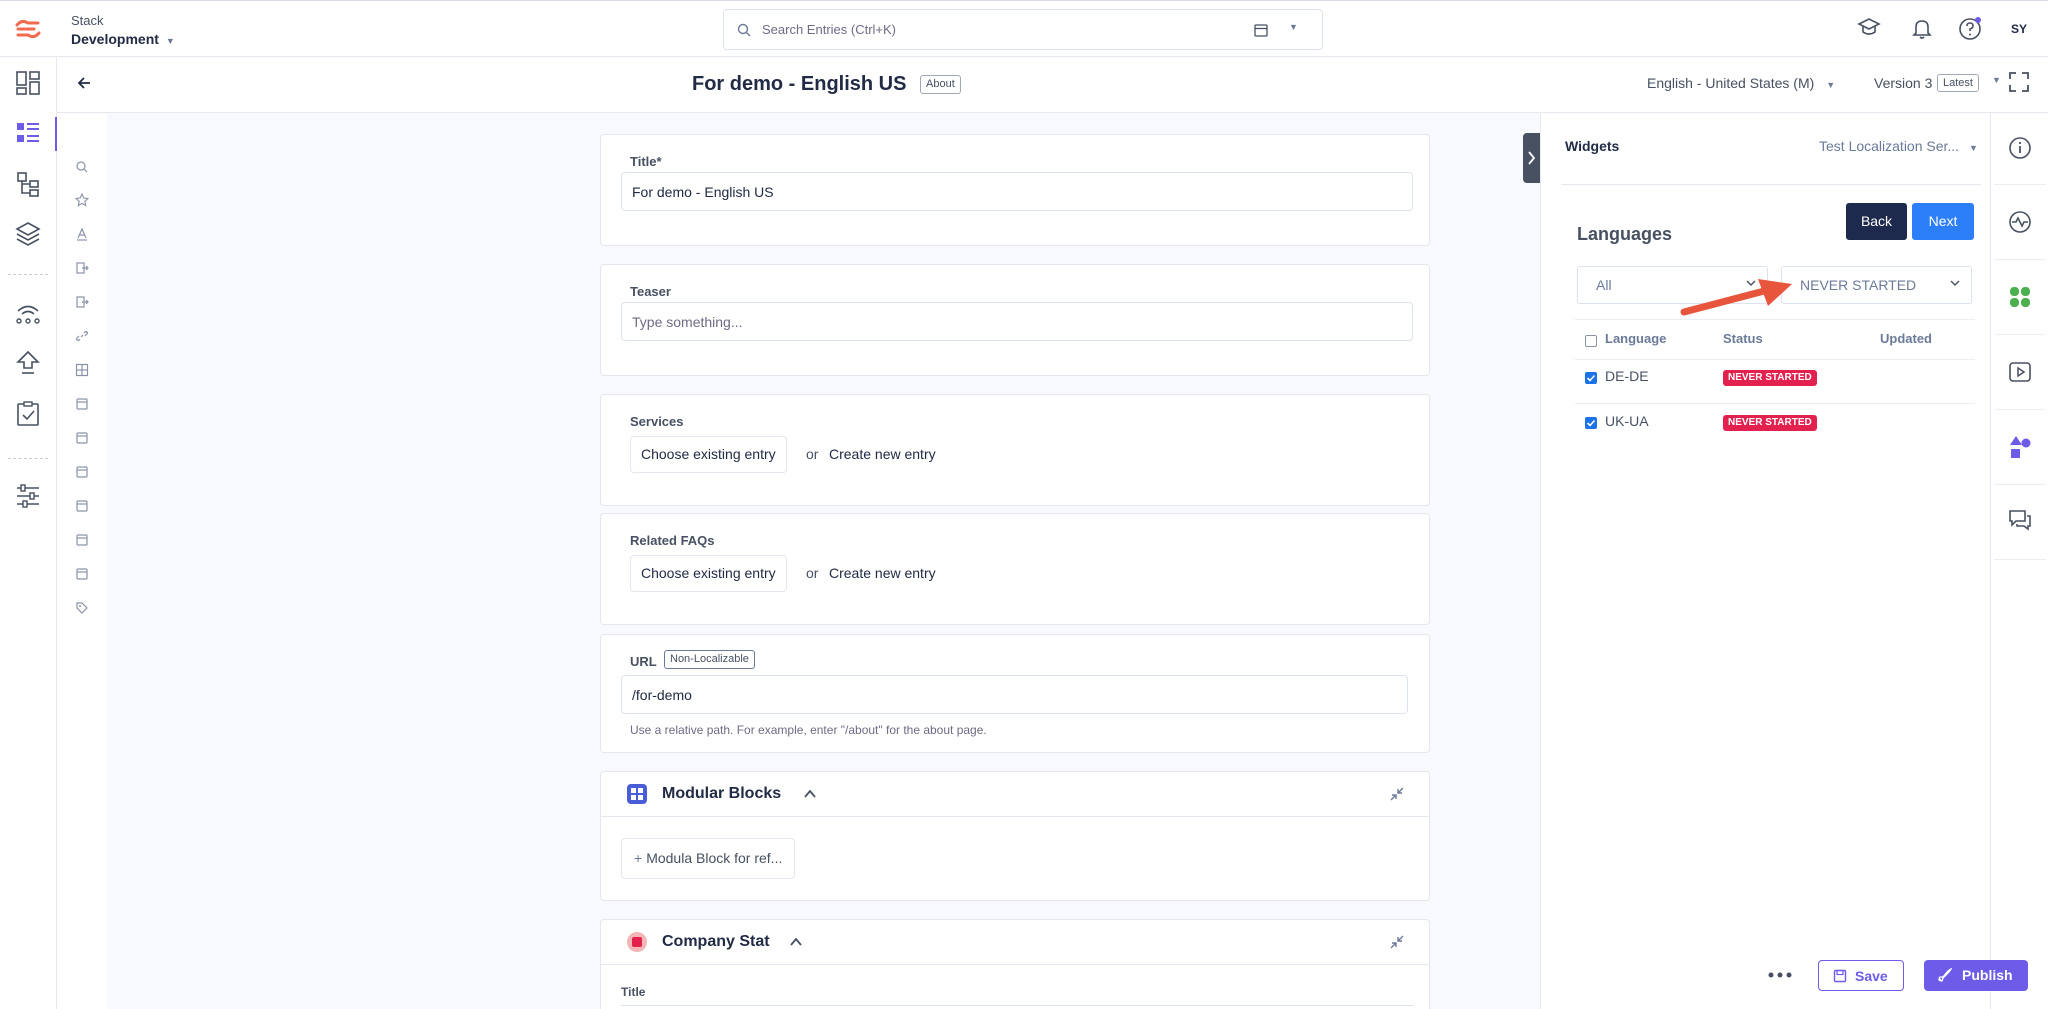 The height and width of the screenshot is (1009, 2048). What do you see at coordinates (1943, 221) in the screenshot?
I see `next-button: Next` at bounding box center [1943, 221].